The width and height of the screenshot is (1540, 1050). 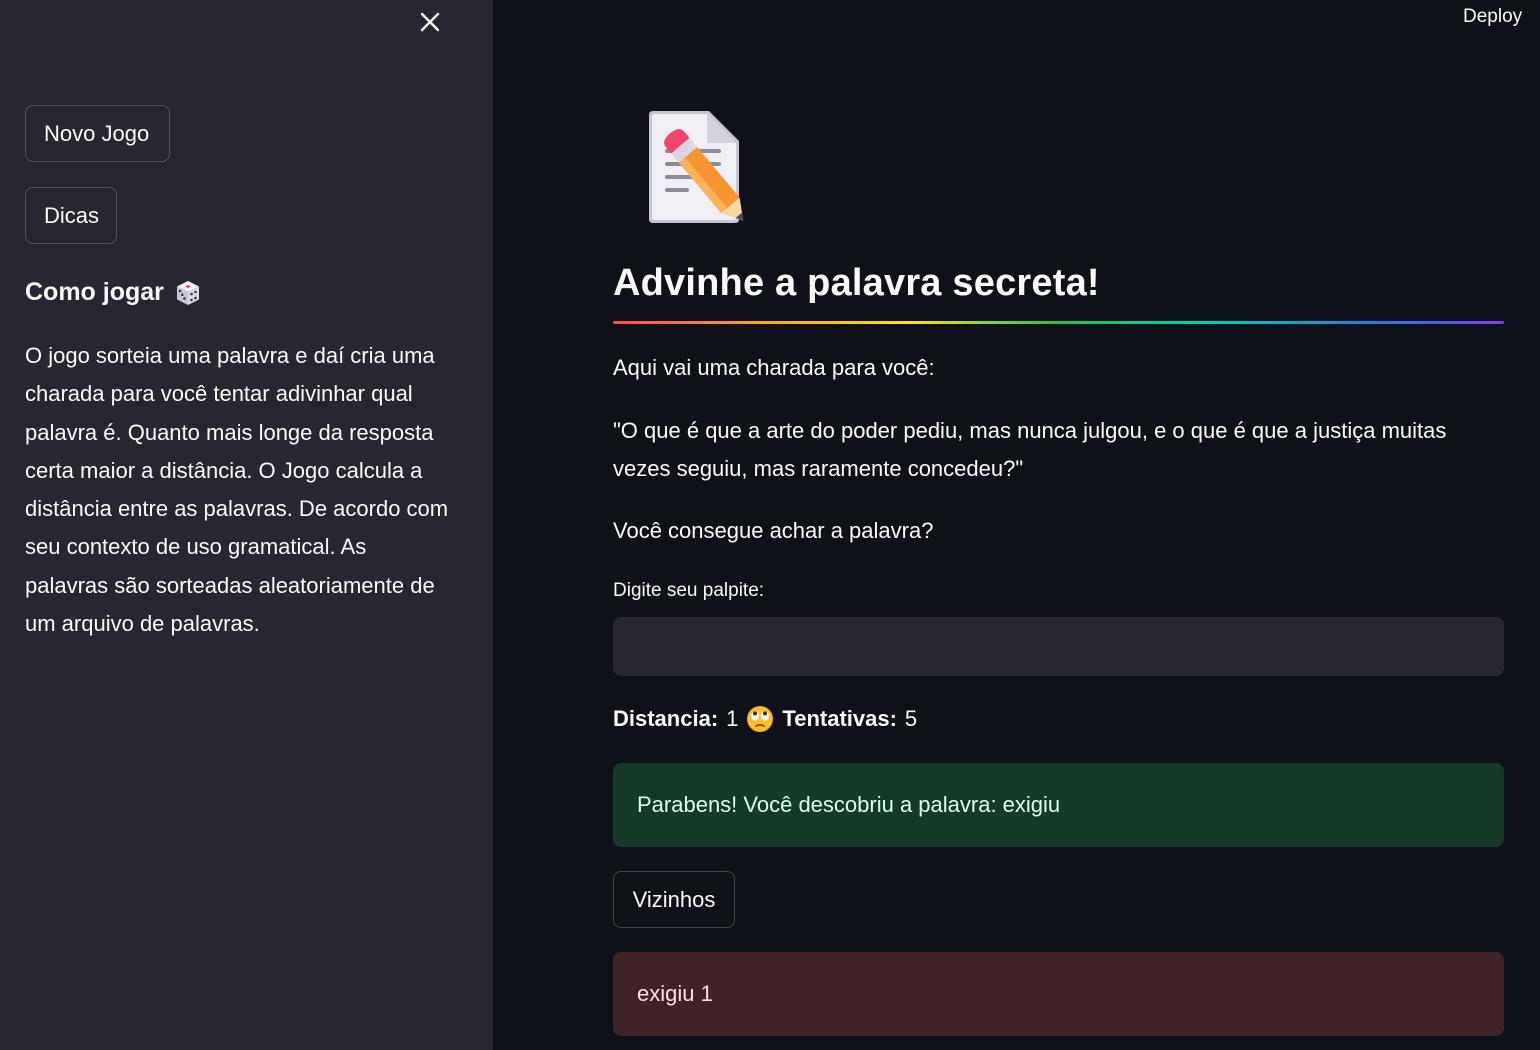 I want to click on dice-icon, so click(x=187, y=292).